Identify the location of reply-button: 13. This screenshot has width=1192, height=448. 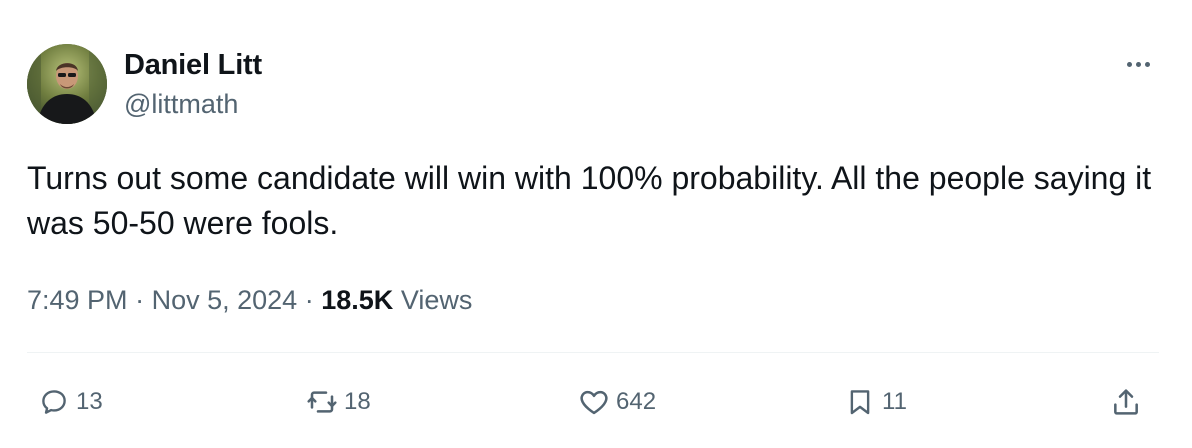
(69, 402).